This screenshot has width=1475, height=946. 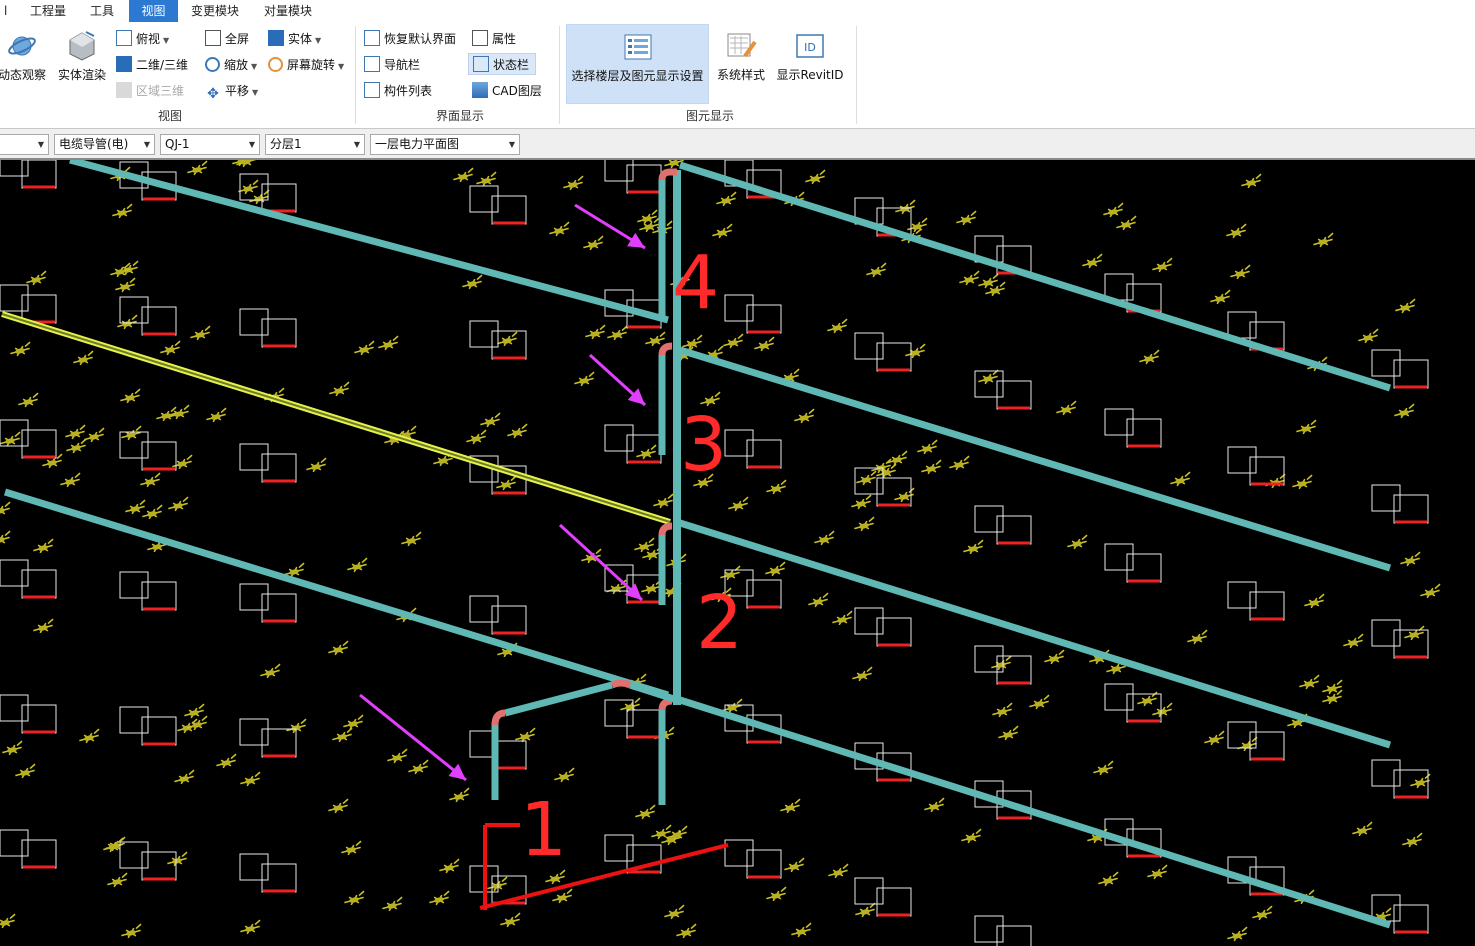 I want to click on restore-default-label: 恢复默认界面, so click(x=420, y=39).